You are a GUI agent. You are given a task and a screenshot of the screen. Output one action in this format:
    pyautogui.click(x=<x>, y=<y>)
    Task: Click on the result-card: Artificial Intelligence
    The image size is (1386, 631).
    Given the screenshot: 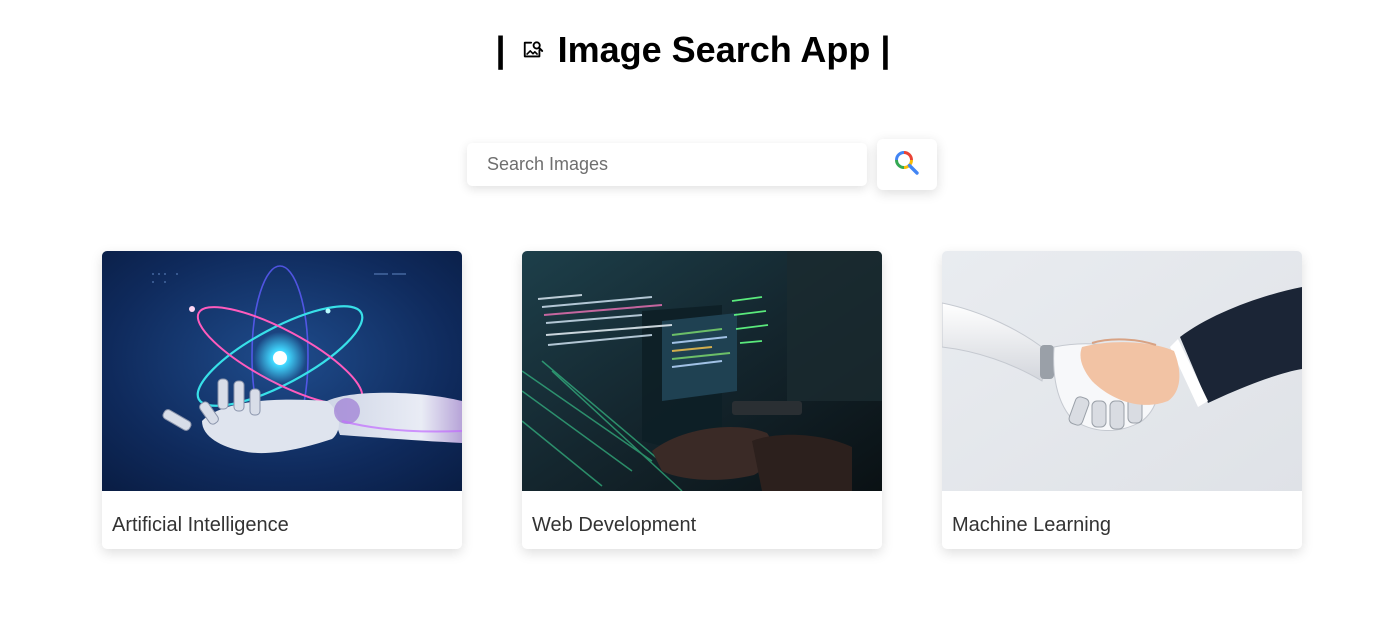 What is the action you would take?
    pyautogui.click(x=282, y=400)
    